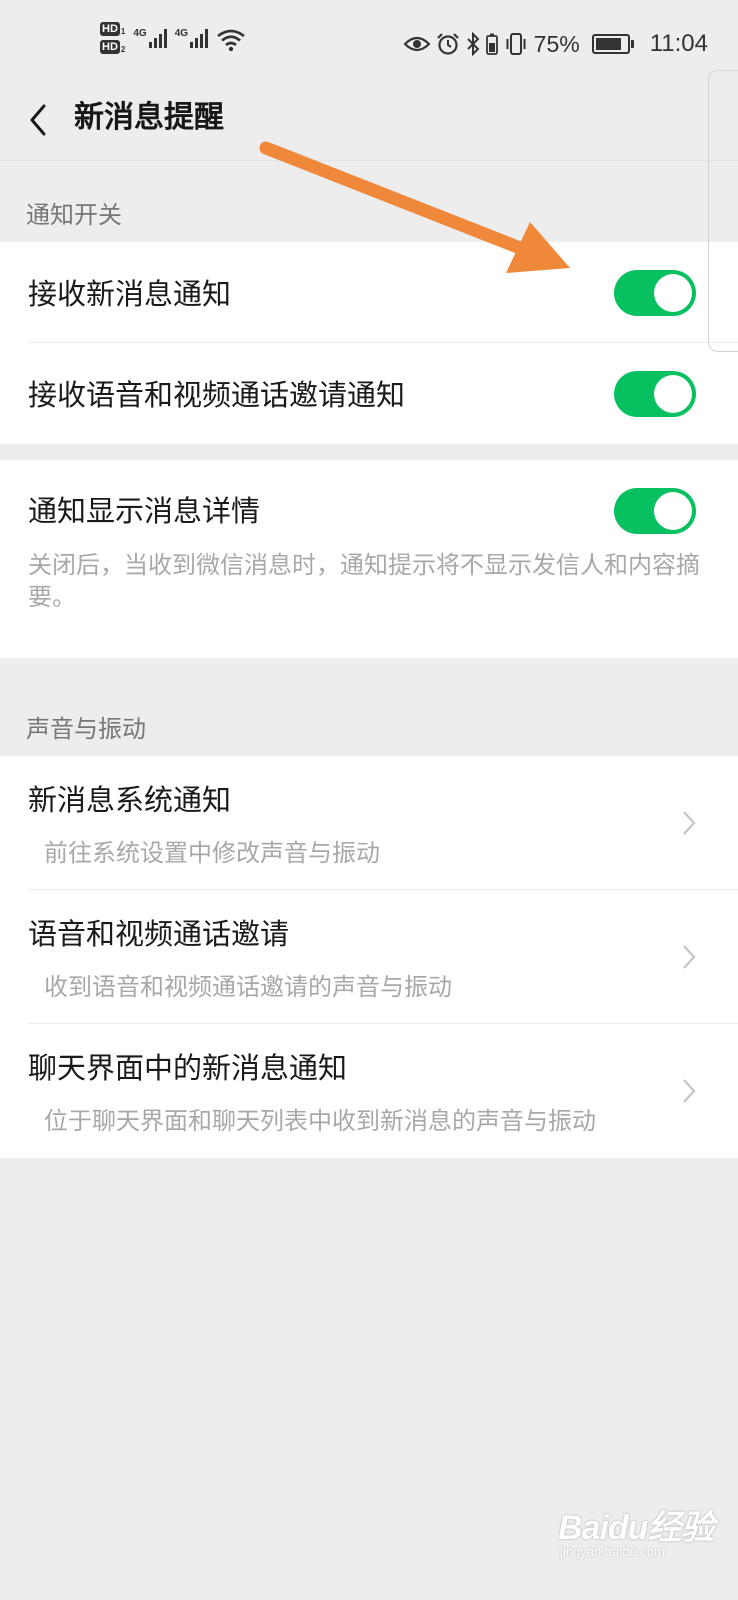  Describe the element at coordinates (188, 1068) in the screenshot. I see `chat-notification-label: 聊天界面中的新消息通知` at that location.